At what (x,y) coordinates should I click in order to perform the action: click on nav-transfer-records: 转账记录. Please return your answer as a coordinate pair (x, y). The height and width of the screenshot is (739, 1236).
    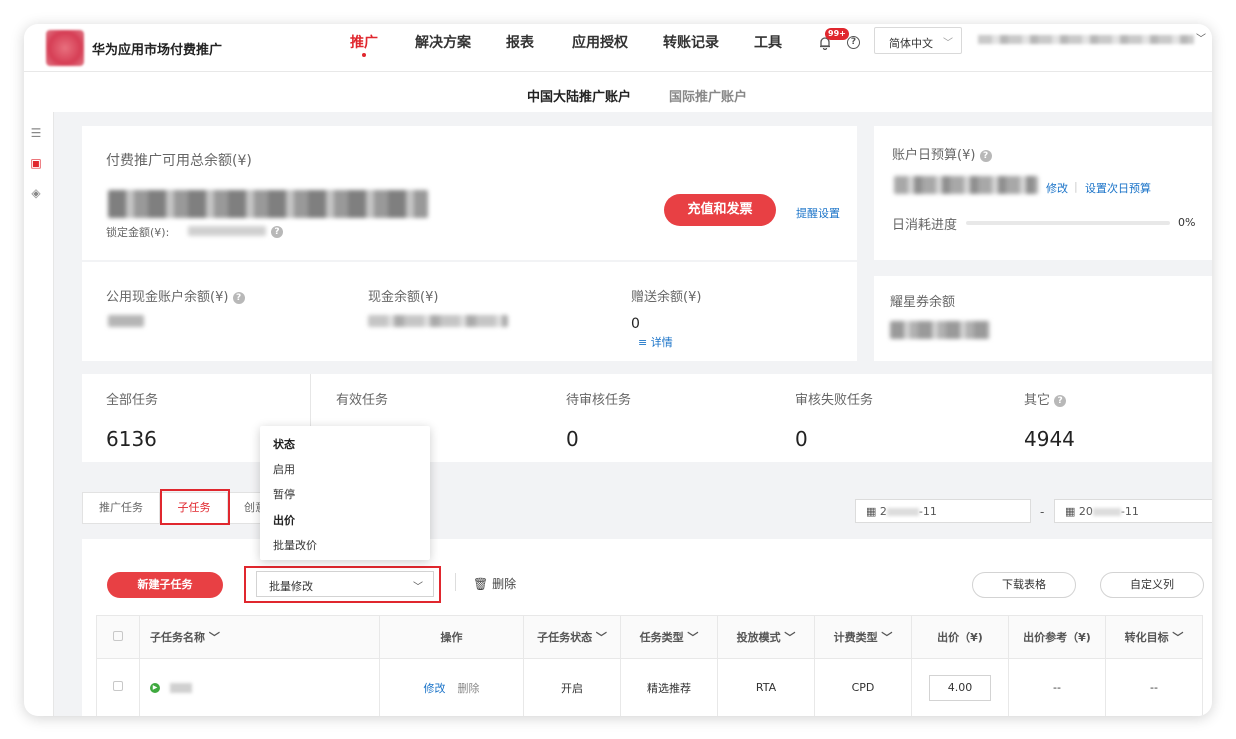
    Looking at the image, I should click on (691, 42).